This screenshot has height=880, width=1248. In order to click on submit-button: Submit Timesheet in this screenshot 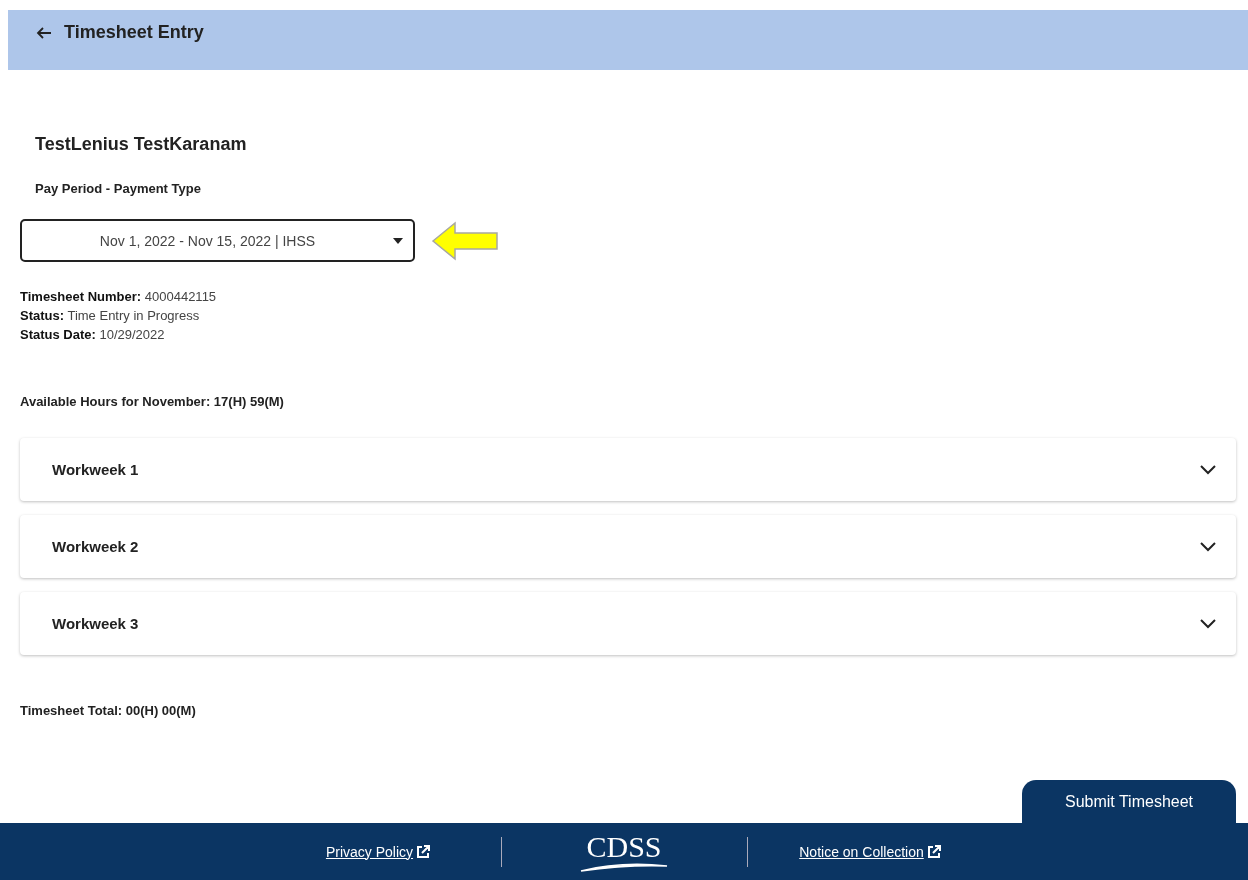, I will do `click(1129, 801)`.